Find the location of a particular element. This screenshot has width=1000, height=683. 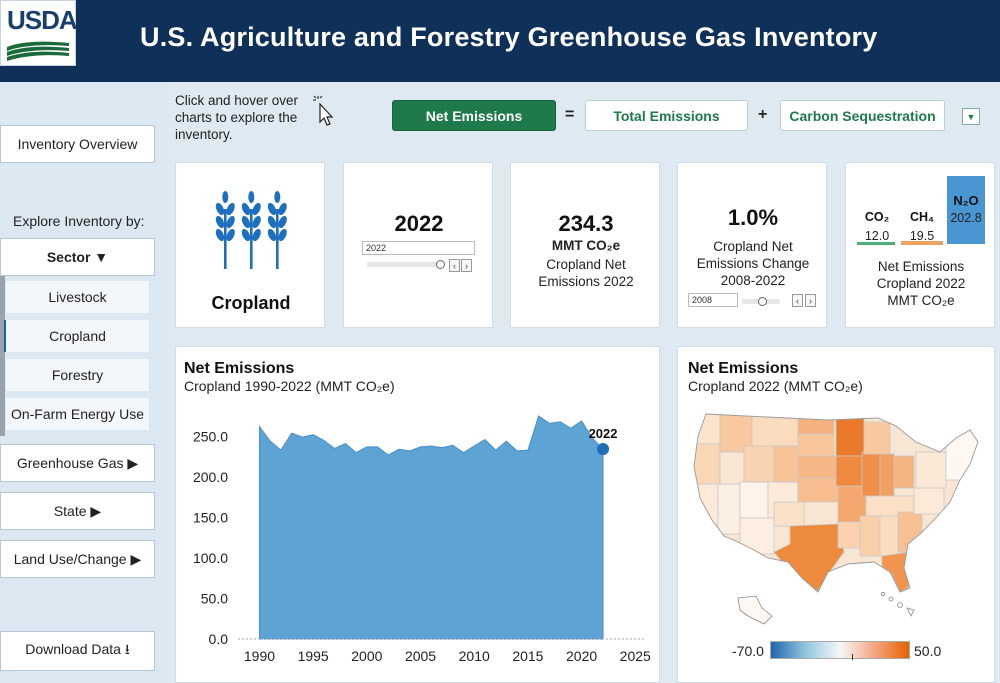

x-tick-label: 1995 is located at coordinates (313, 656).